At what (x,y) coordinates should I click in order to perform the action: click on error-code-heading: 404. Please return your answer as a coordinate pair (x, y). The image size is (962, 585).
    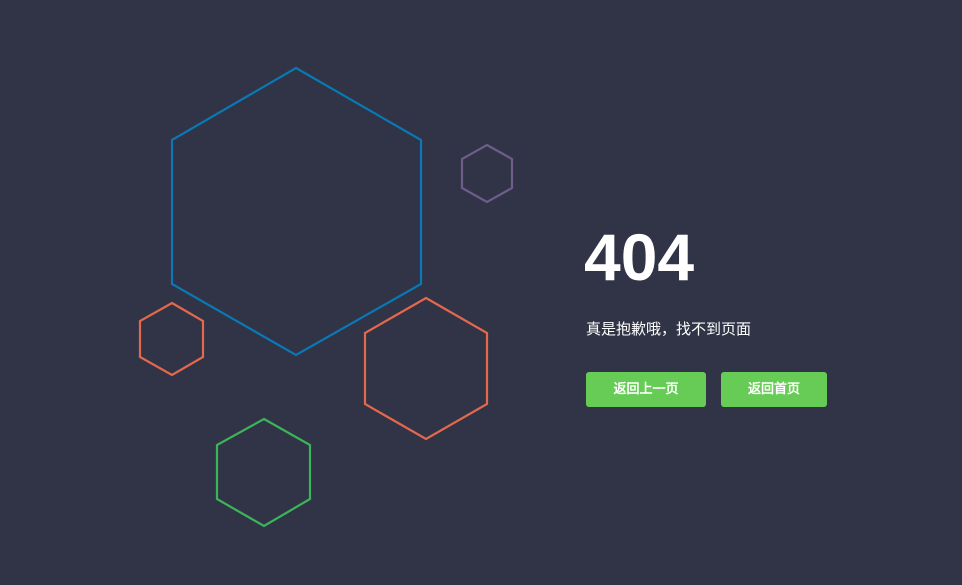
    Looking at the image, I should click on (639, 257).